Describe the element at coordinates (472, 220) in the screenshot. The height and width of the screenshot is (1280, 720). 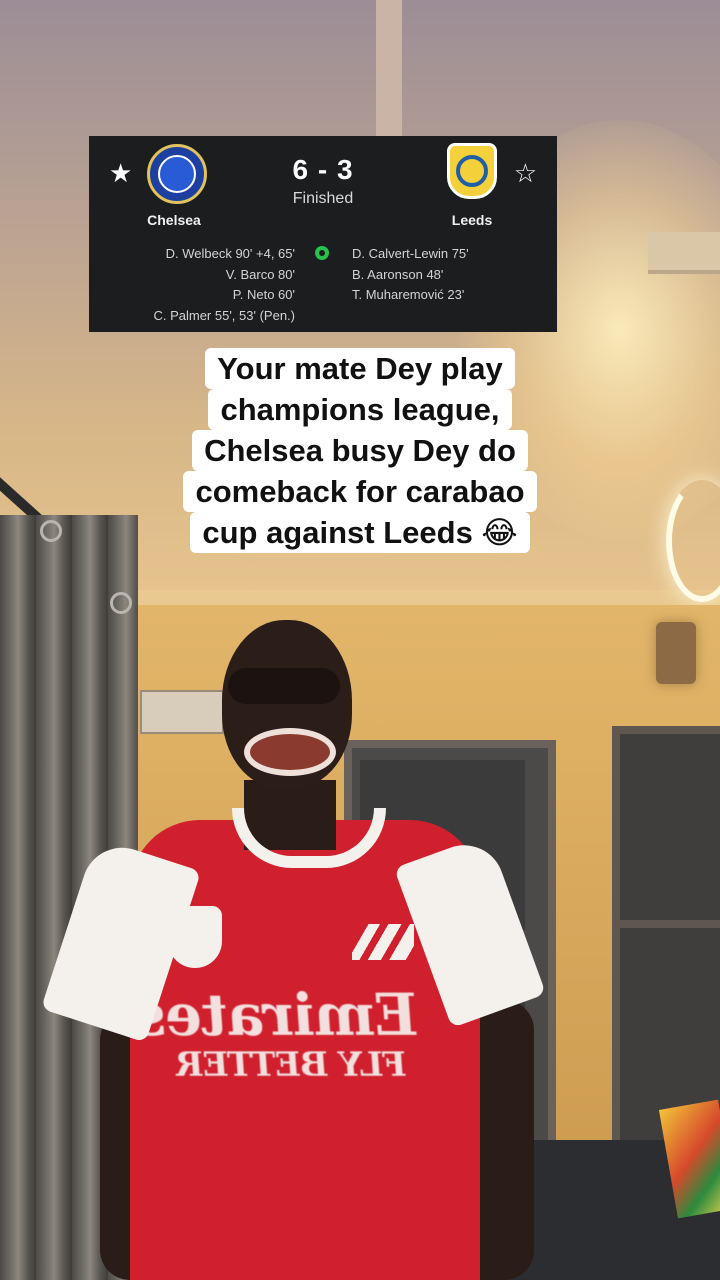
I see `away-team-name: Leeds` at that location.